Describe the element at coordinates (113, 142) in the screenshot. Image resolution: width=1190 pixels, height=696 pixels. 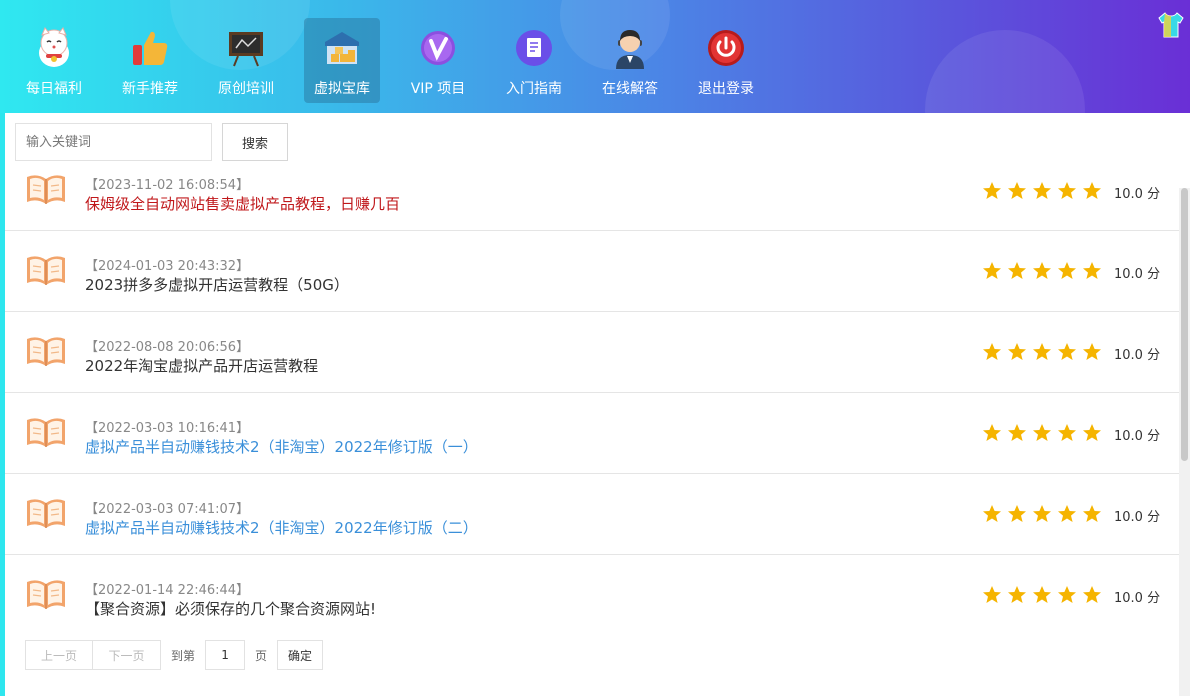
I see `search-input` at that location.